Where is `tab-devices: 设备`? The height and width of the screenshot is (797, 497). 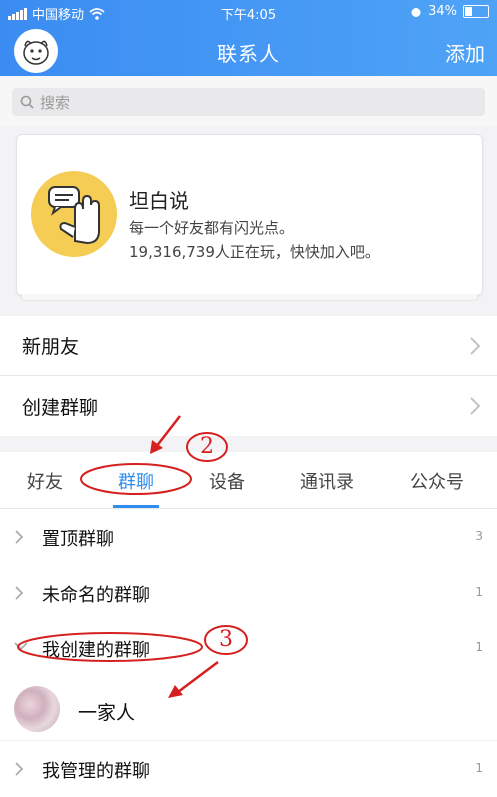
tab-devices: 设备 is located at coordinates (227, 481).